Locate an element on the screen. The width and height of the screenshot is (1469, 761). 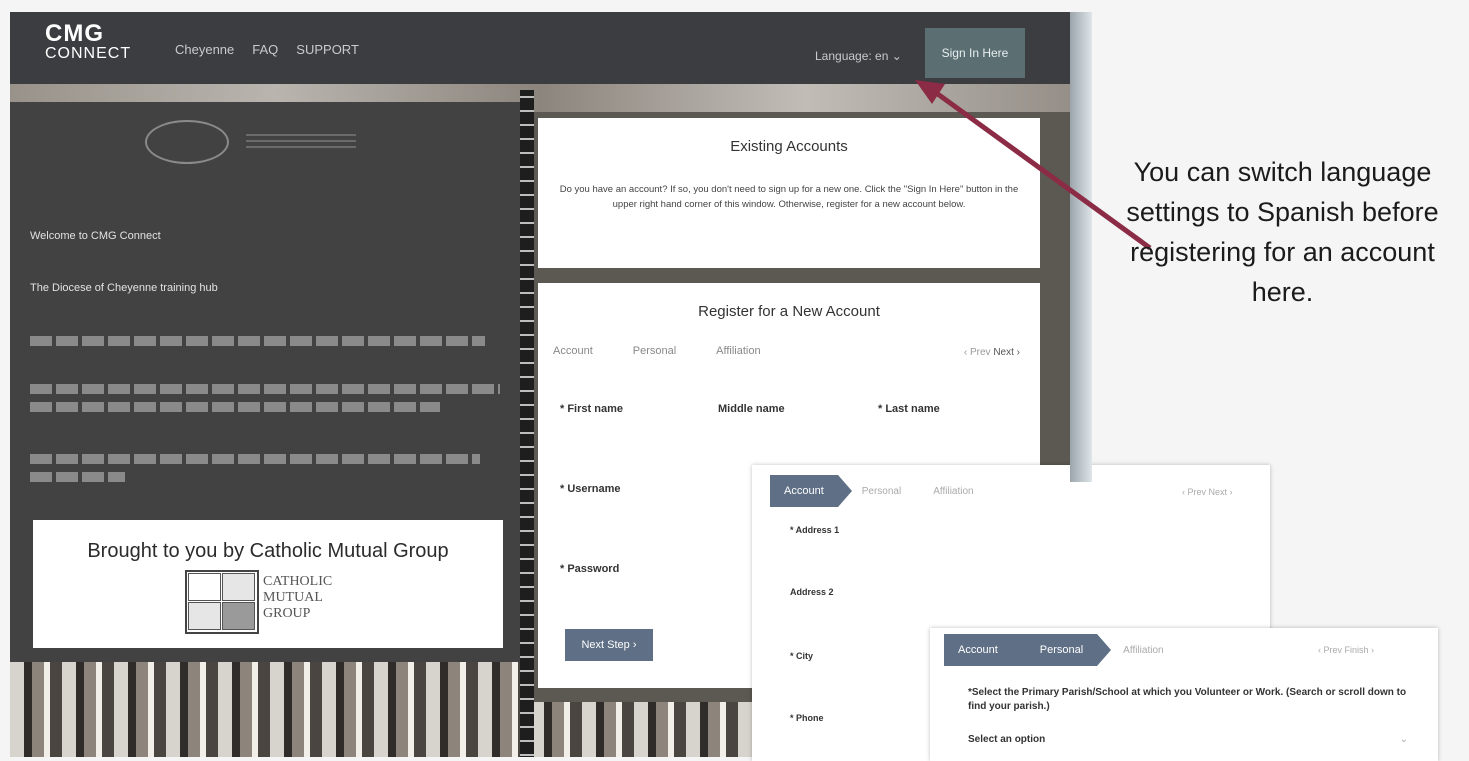
callout-arrow-line is located at coordinates (1042, 170).